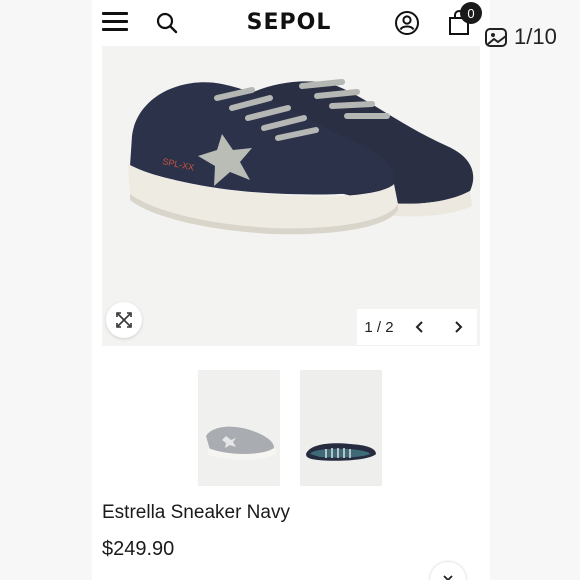 The width and height of the screenshot is (580, 580). I want to click on hamburger-menu-icon, so click(115, 22).